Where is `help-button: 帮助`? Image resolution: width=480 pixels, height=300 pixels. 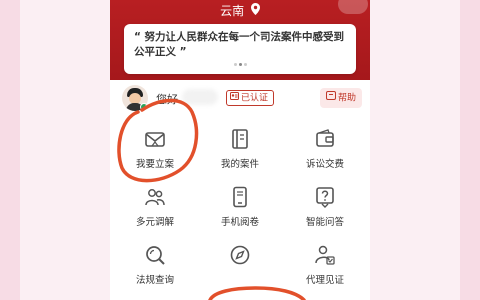
help-button: 帮助 is located at coordinates (341, 98).